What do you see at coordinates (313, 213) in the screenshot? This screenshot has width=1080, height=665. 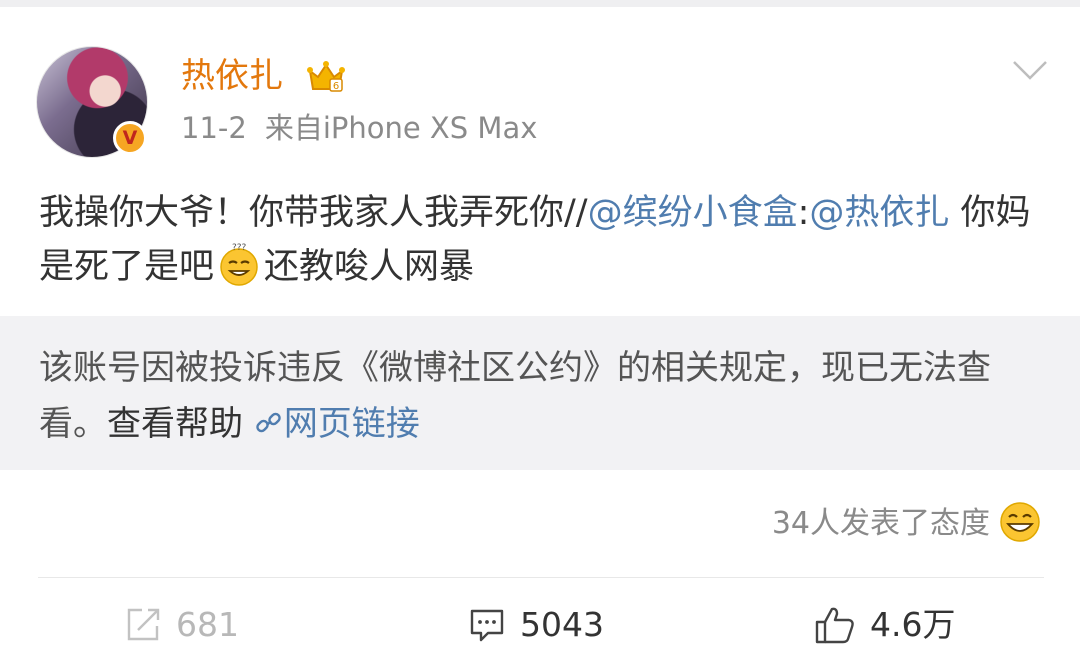 I see `post-text-part1: 我操你大爷！你带我家人我弄死你//` at bounding box center [313, 213].